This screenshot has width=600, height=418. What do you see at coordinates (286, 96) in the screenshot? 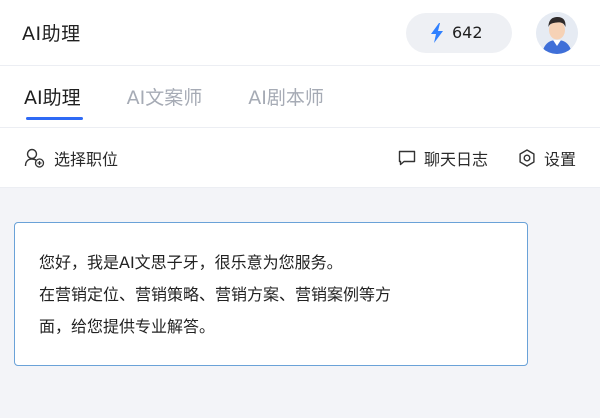
I see `tab-ai-scriptwriter: AI剧本师` at bounding box center [286, 96].